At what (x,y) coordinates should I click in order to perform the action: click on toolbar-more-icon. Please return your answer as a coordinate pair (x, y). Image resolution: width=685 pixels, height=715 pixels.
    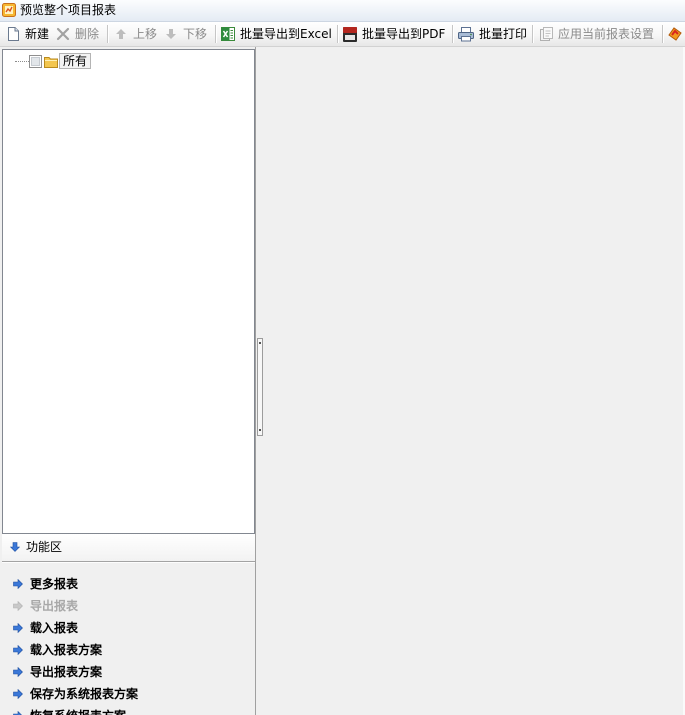
    Looking at the image, I should click on (675, 34).